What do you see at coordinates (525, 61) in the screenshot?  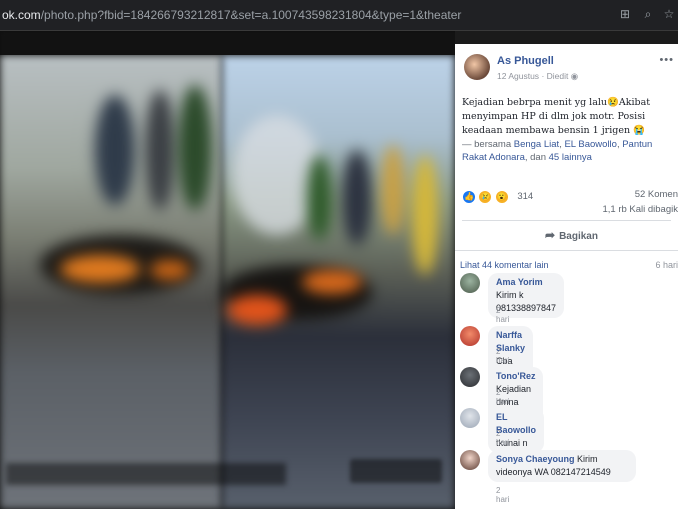 I see `author-name: As Phugell` at bounding box center [525, 61].